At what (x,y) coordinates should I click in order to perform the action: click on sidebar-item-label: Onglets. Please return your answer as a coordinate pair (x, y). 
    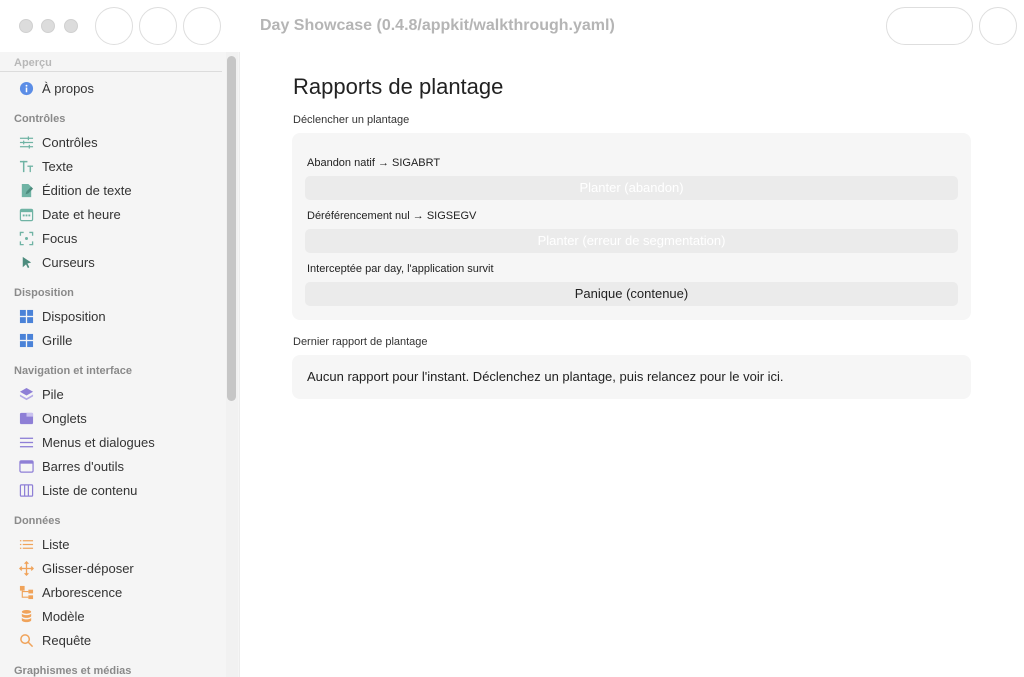
    Looking at the image, I should click on (64, 418).